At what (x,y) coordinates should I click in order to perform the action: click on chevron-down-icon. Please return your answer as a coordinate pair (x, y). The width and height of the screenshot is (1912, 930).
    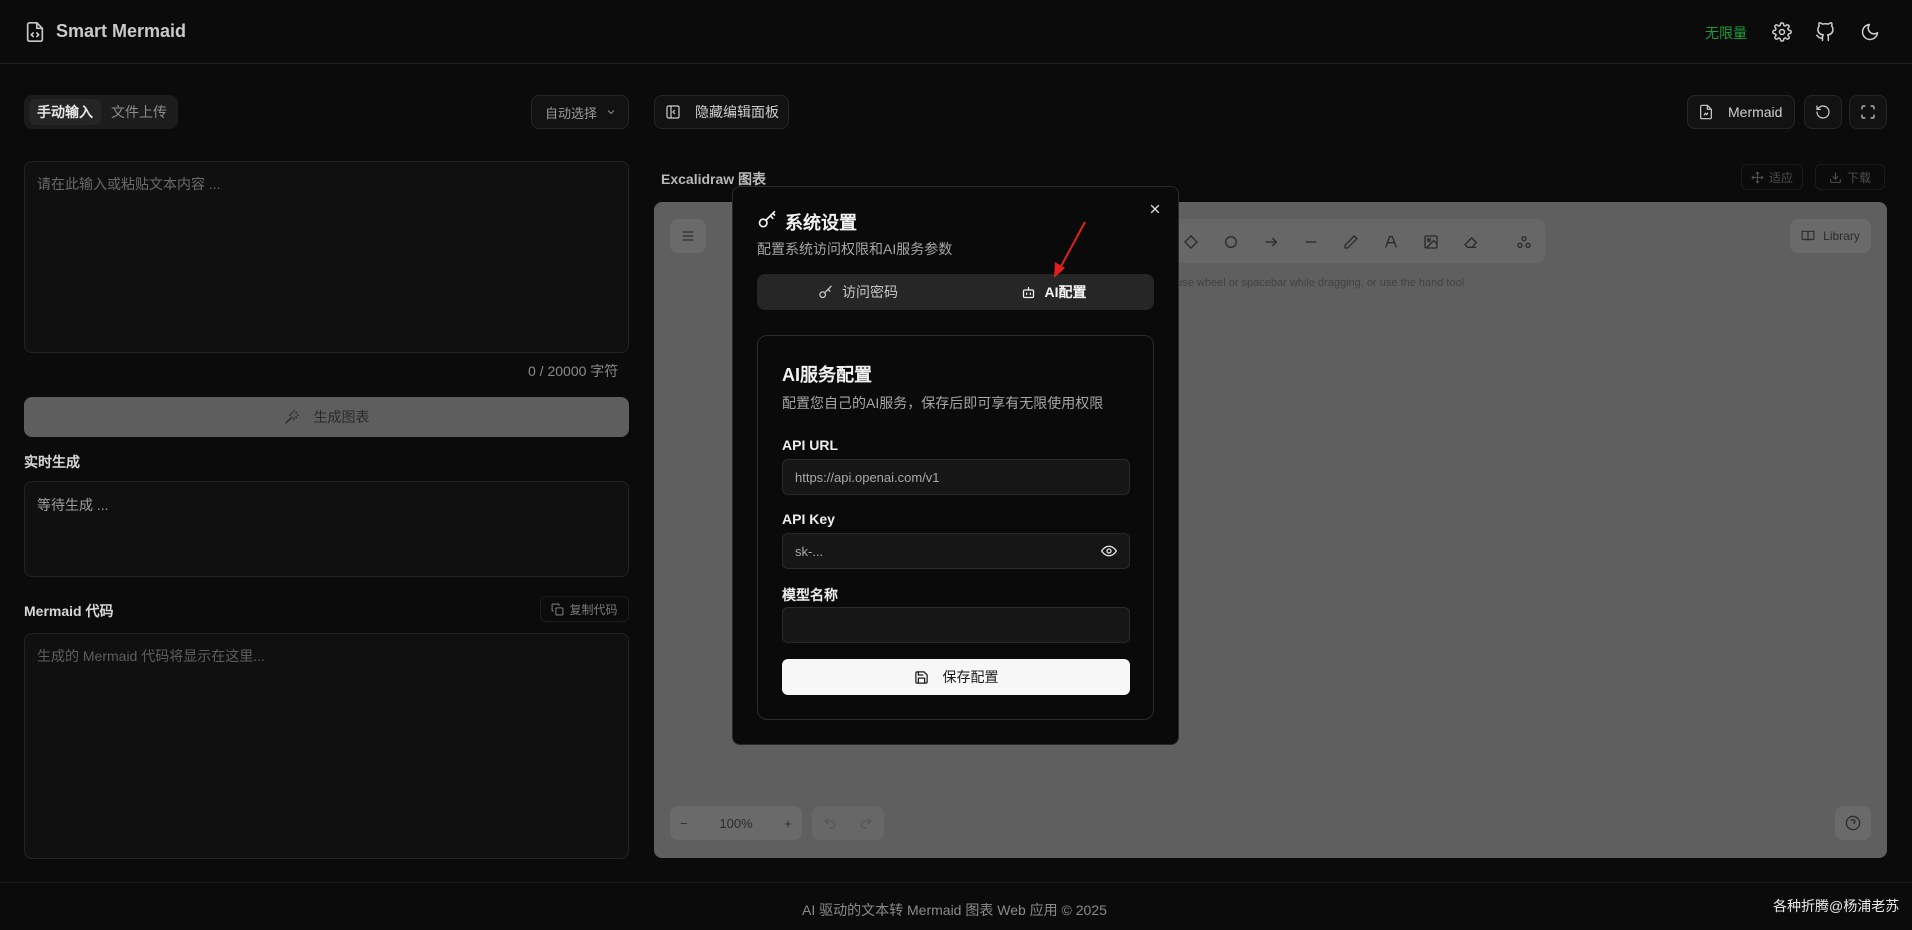
    Looking at the image, I should click on (611, 112).